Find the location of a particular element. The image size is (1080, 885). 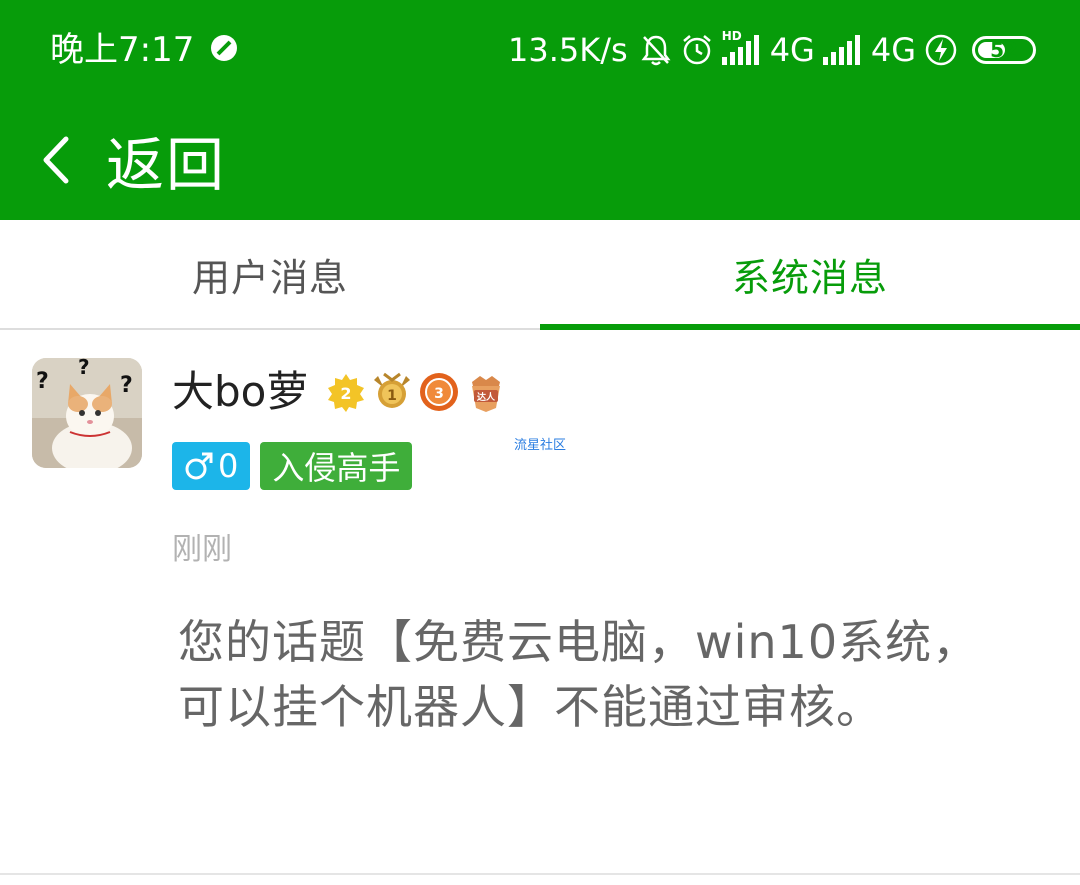

gender-tag: 0 is located at coordinates (211, 466).